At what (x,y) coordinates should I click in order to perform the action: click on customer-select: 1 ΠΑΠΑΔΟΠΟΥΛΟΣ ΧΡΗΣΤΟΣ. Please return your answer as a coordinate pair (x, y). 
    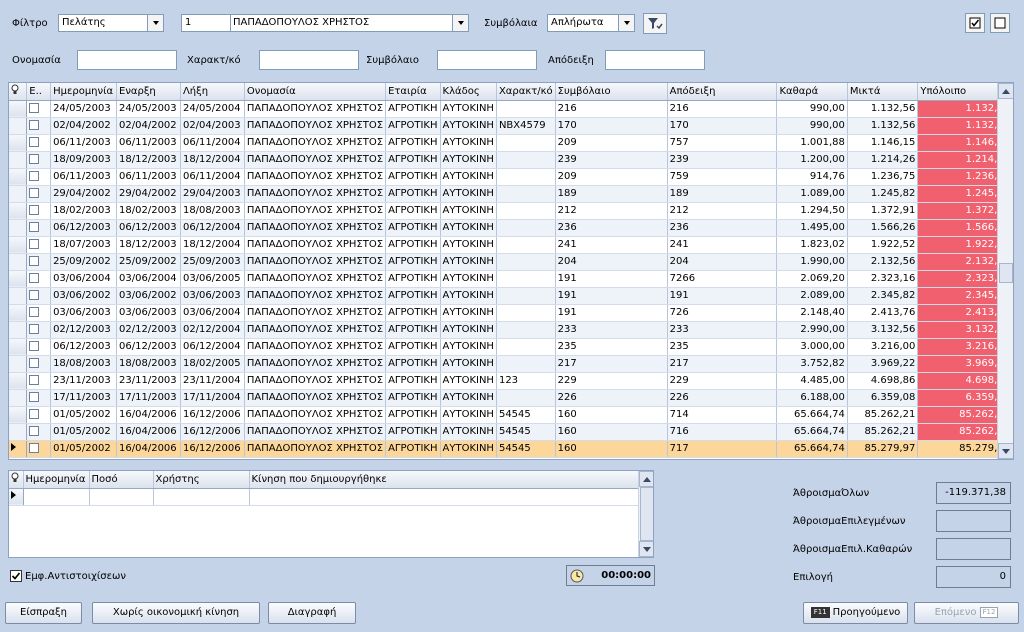
    Looking at the image, I should click on (325, 23).